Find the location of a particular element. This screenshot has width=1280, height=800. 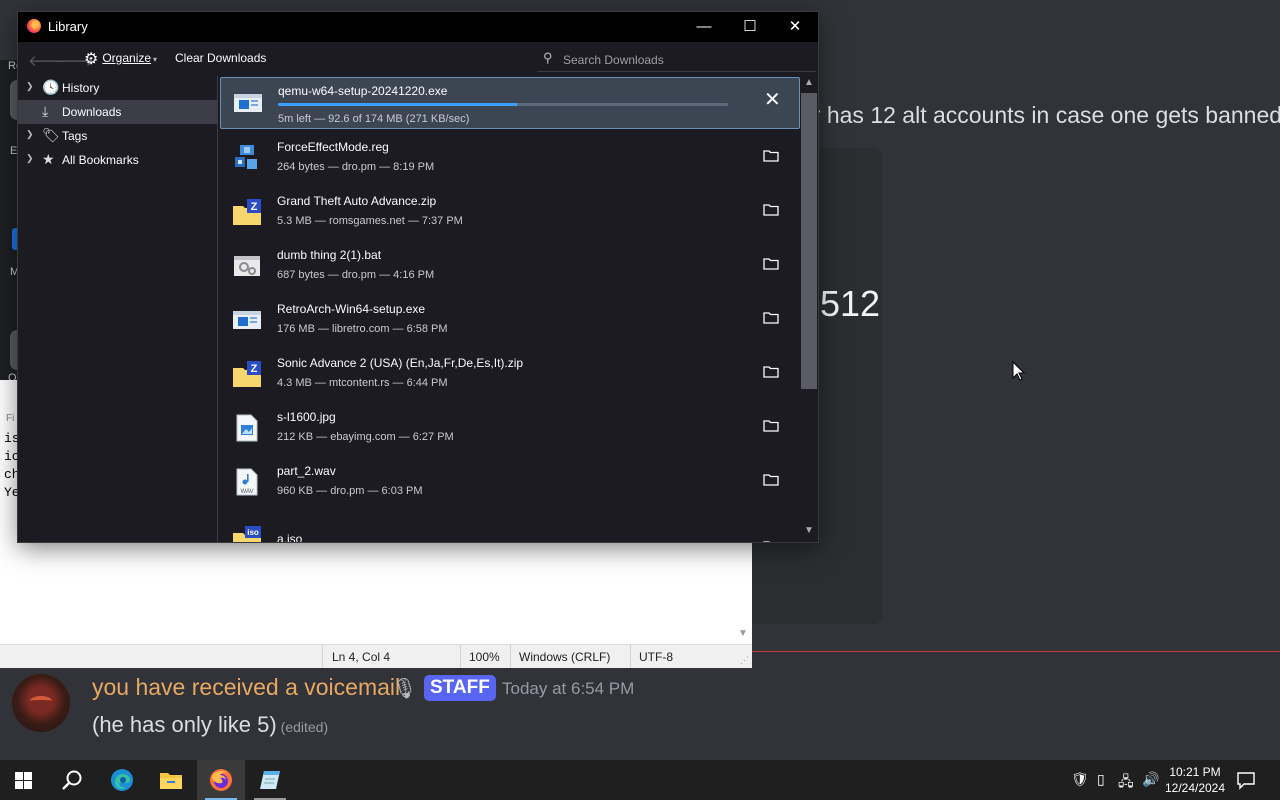

download-meta: 264 bytes — dro.pm — 8:19 PM is located at coordinates (356, 167).